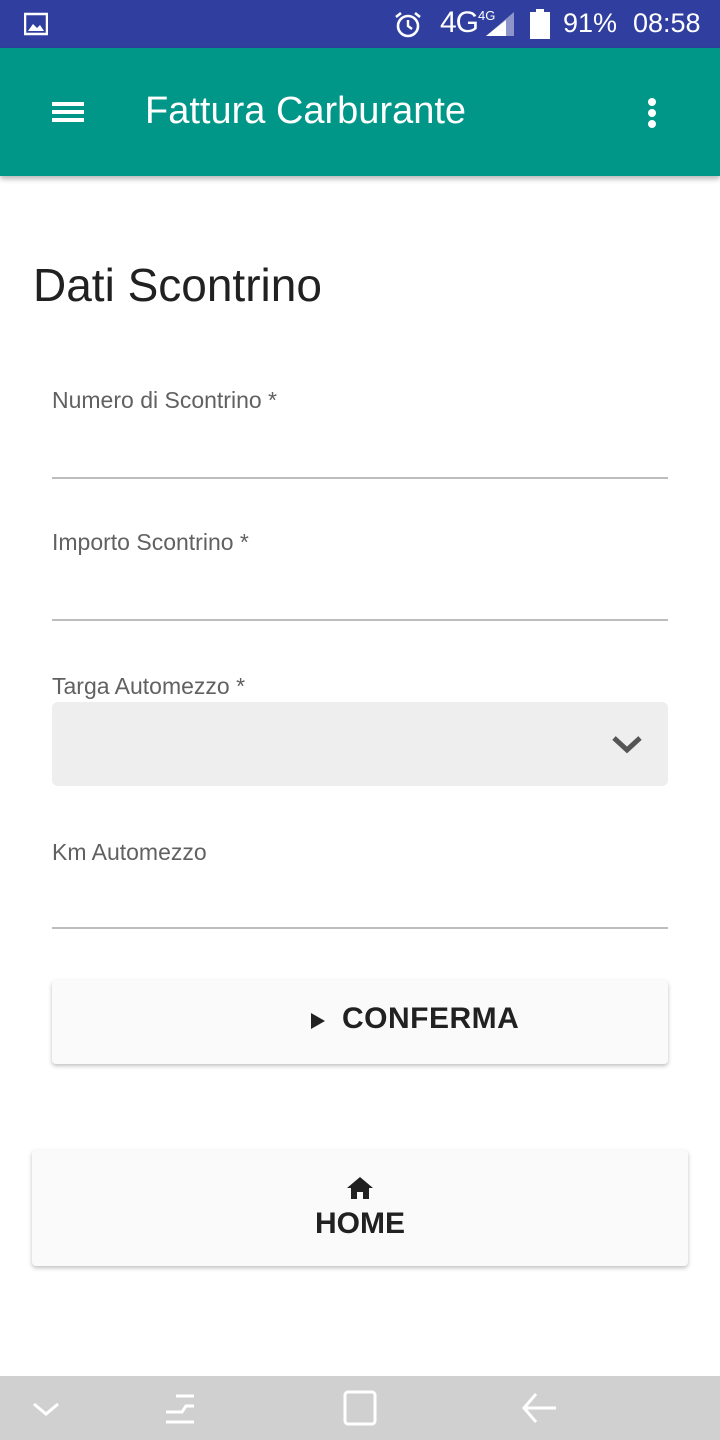 The image size is (720, 1440). What do you see at coordinates (306, 111) in the screenshot?
I see `app-title: Fattura Carburante` at bounding box center [306, 111].